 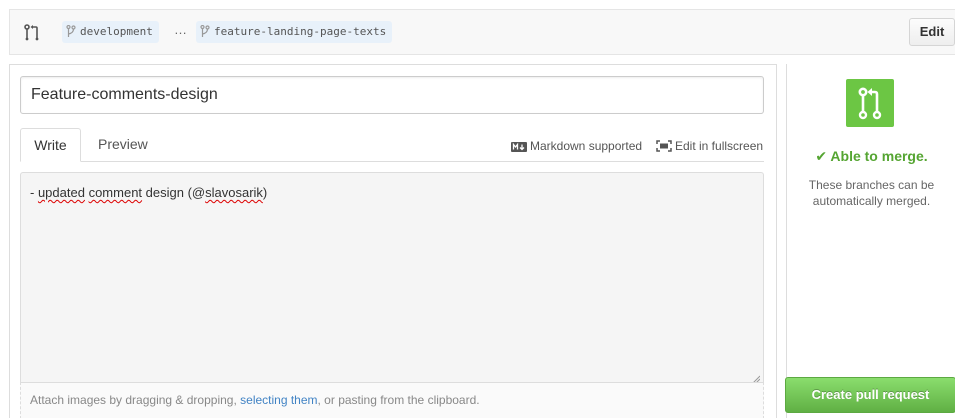 What do you see at coordinates (50, 145) in the screenshot?
I see `tab-write: Write` at bounding box center [50, 145].